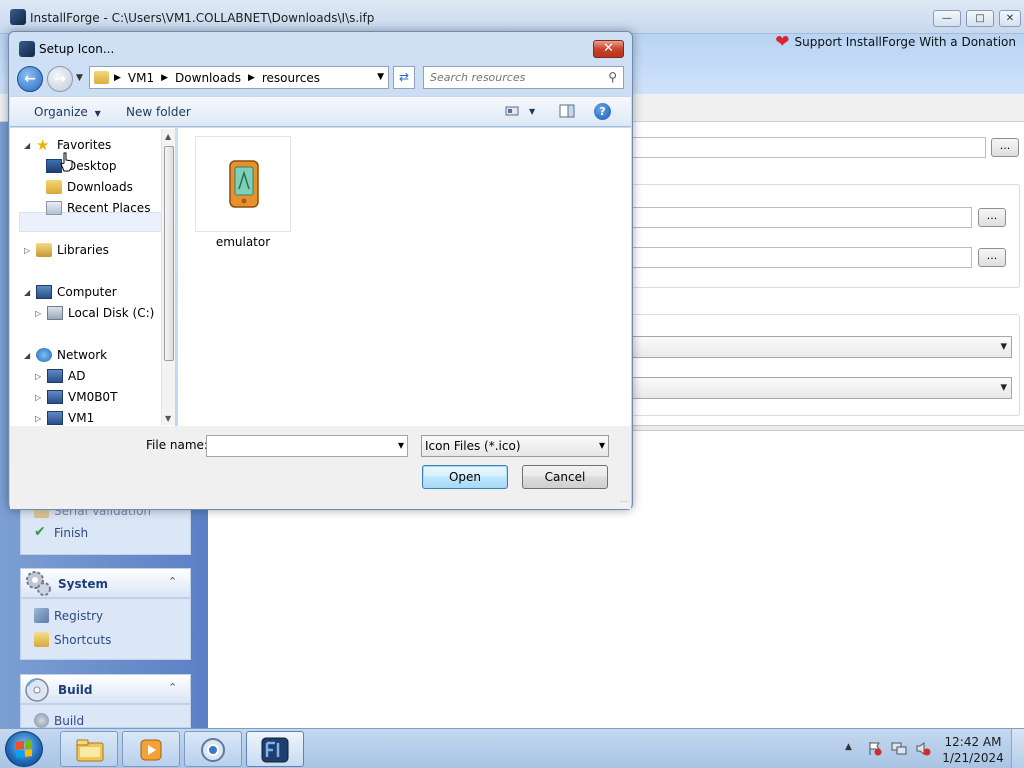  I want to click on taskbar-explorer-button, so click(89, 749).